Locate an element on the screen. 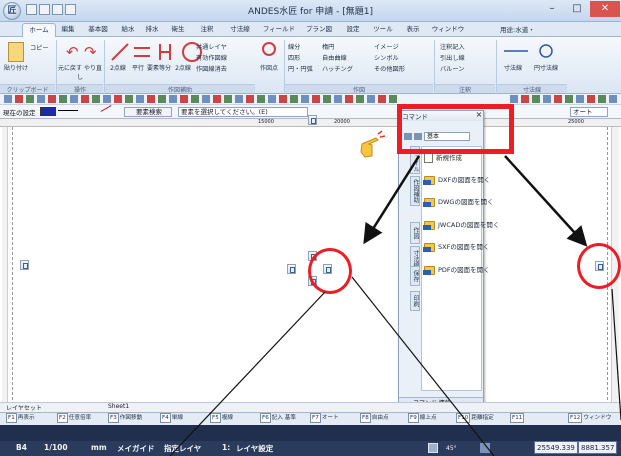 This screenshot has height=456, width=621. f12-window: F12 ウィンドウ is located at coordinates (589, 418).